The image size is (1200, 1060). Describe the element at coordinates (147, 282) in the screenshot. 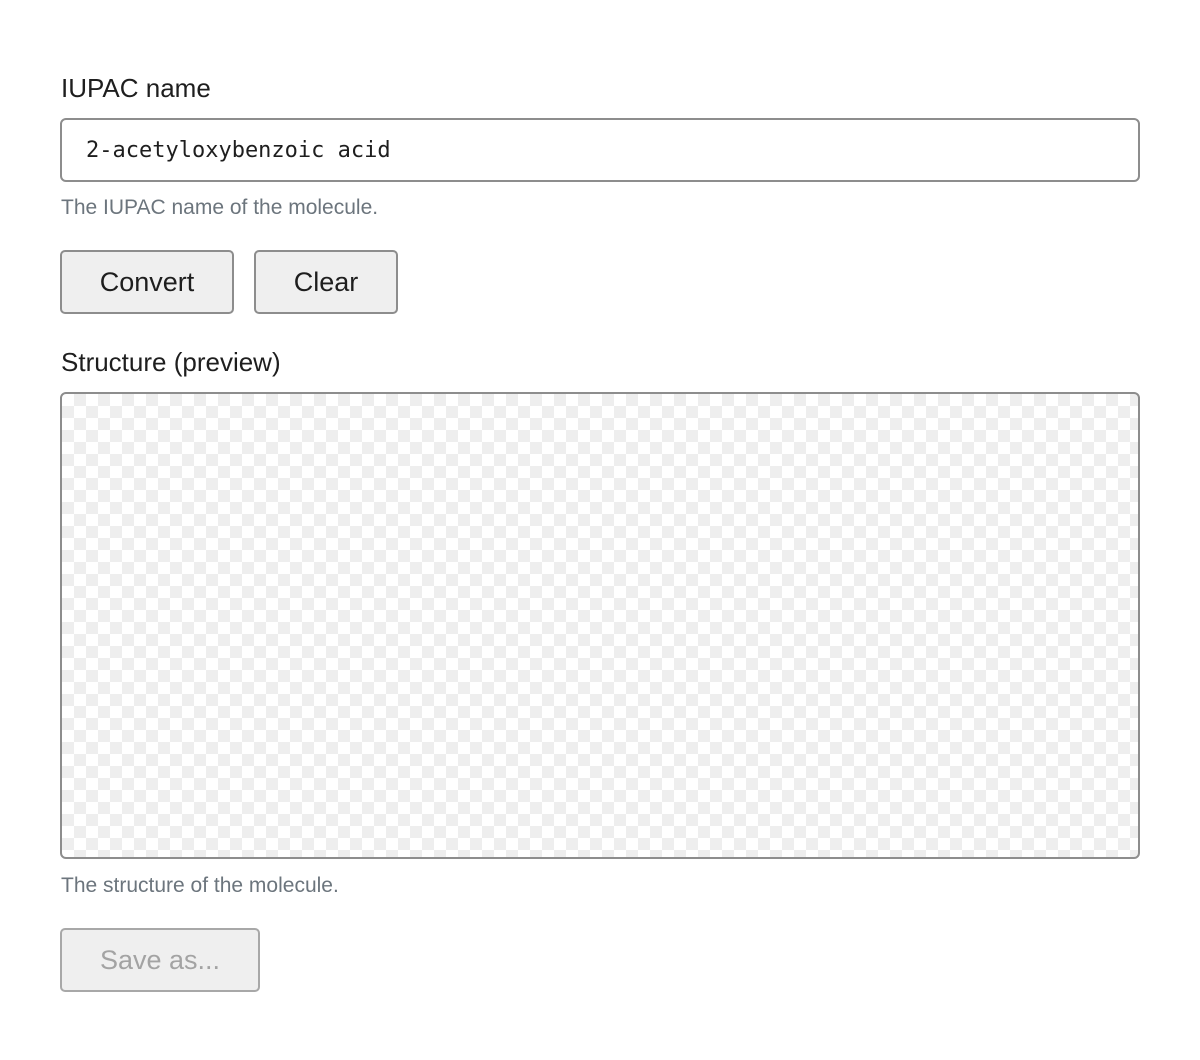

I see `convert-button: Convert` at that location.